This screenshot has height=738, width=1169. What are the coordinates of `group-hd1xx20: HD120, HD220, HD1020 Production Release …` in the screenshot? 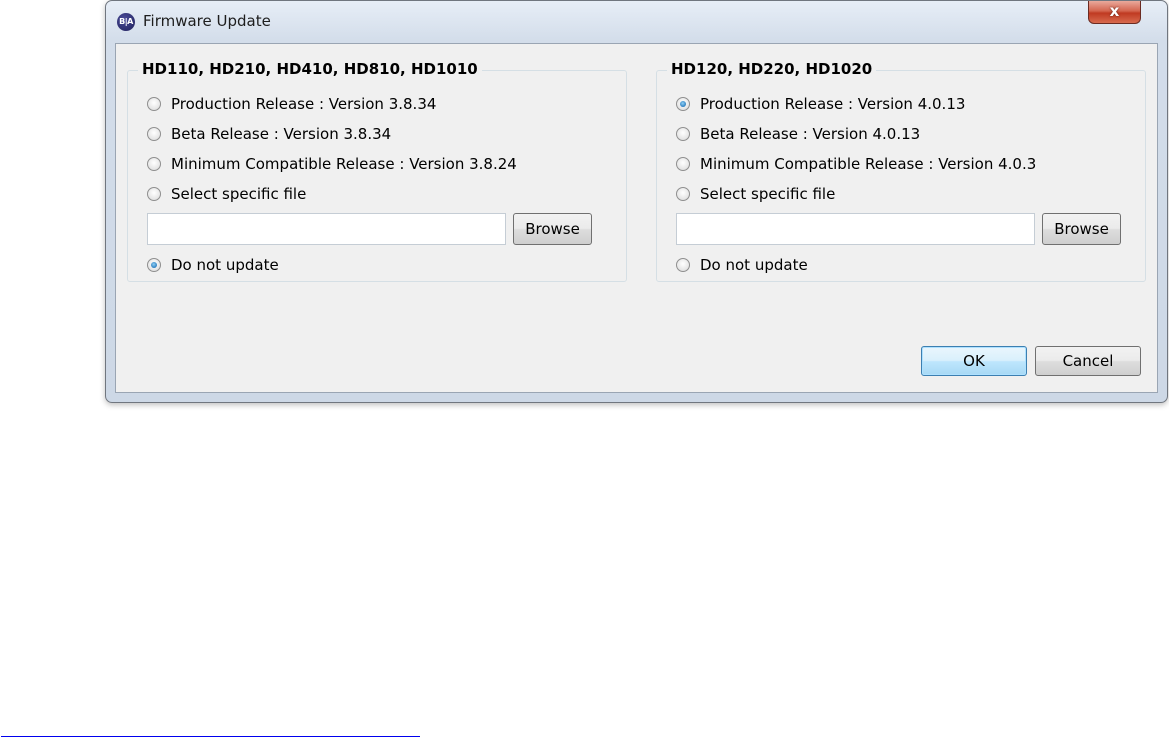 It's located at (901, 171).